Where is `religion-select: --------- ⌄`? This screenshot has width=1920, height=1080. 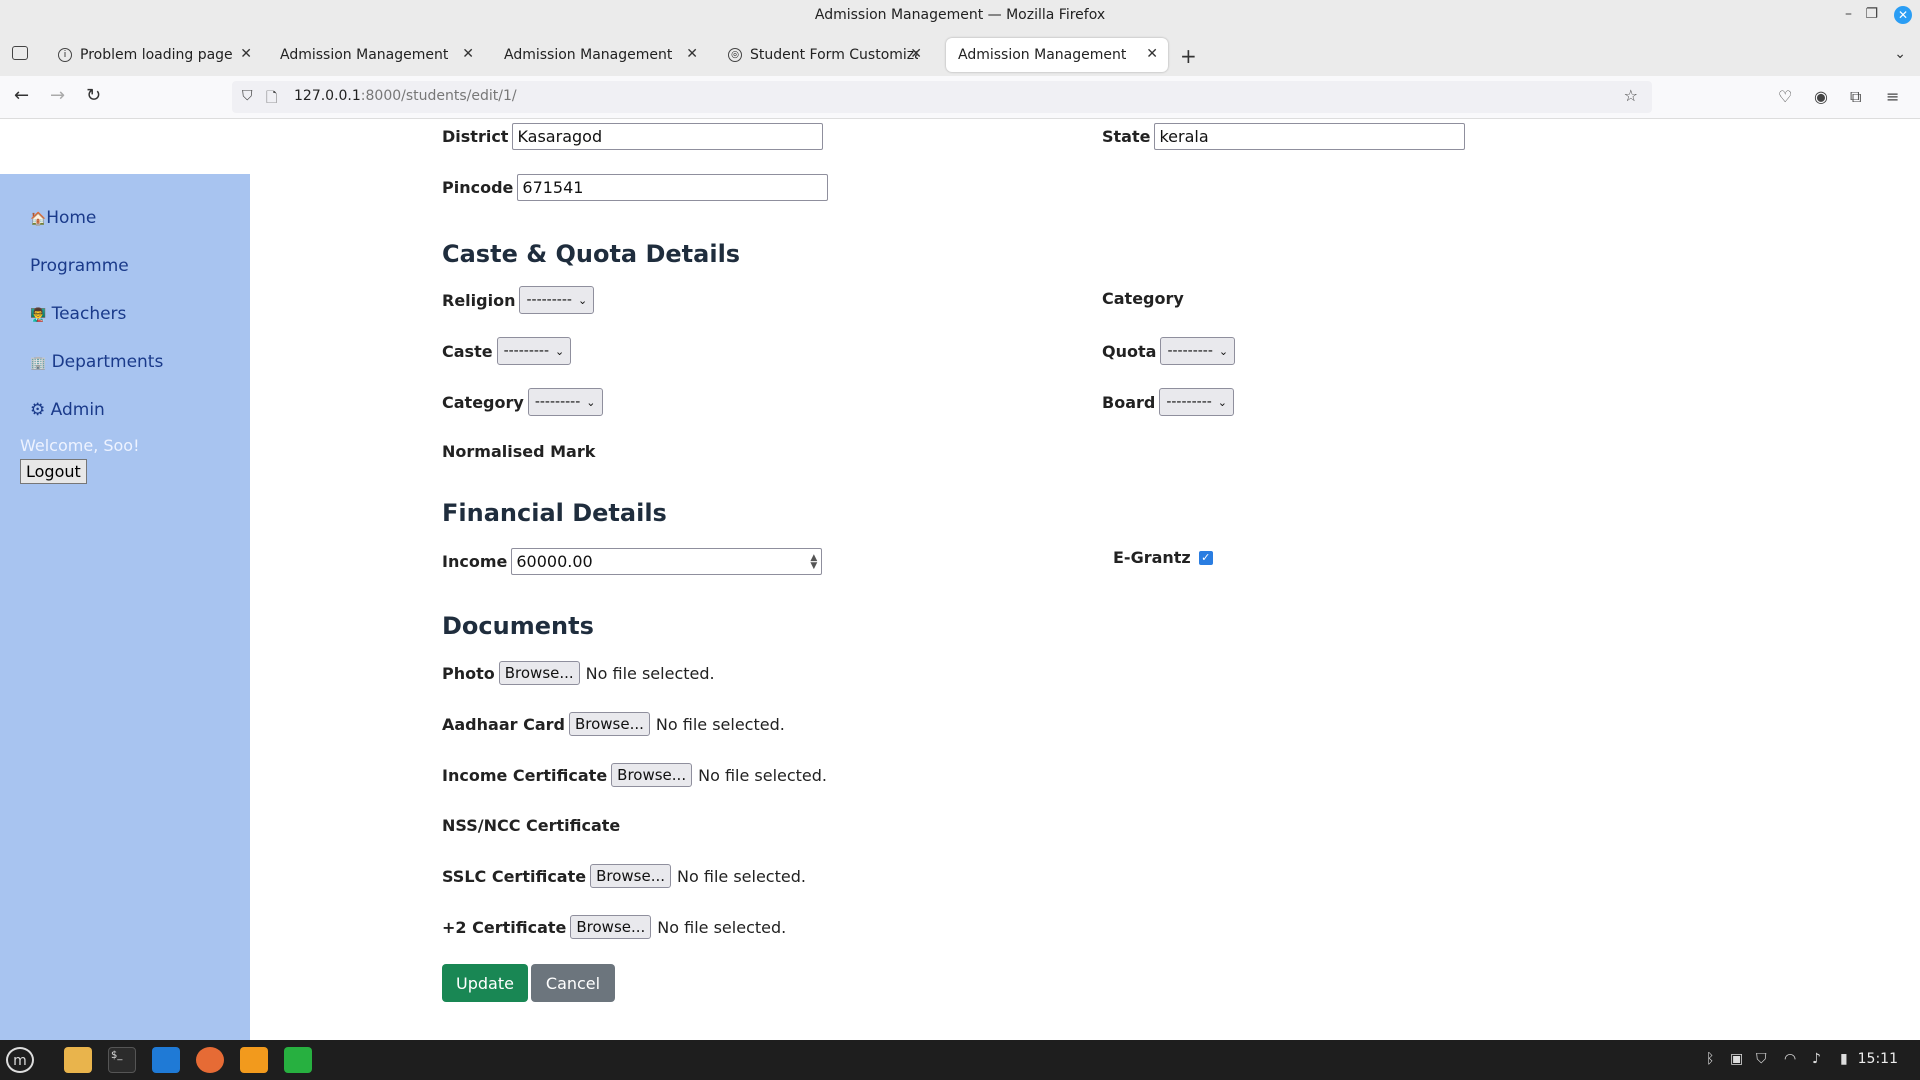 religion-select: --------- ⌄ is located at coordinates (557, 300).